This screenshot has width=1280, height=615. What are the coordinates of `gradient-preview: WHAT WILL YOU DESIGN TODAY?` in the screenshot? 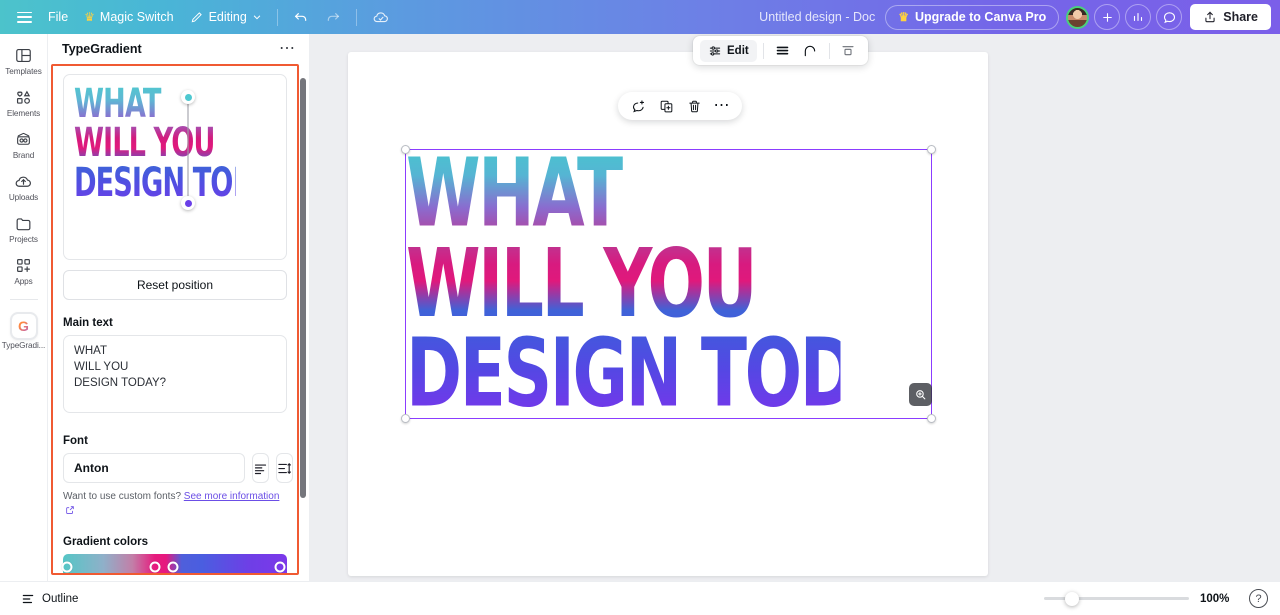 It's located at (175, 167).